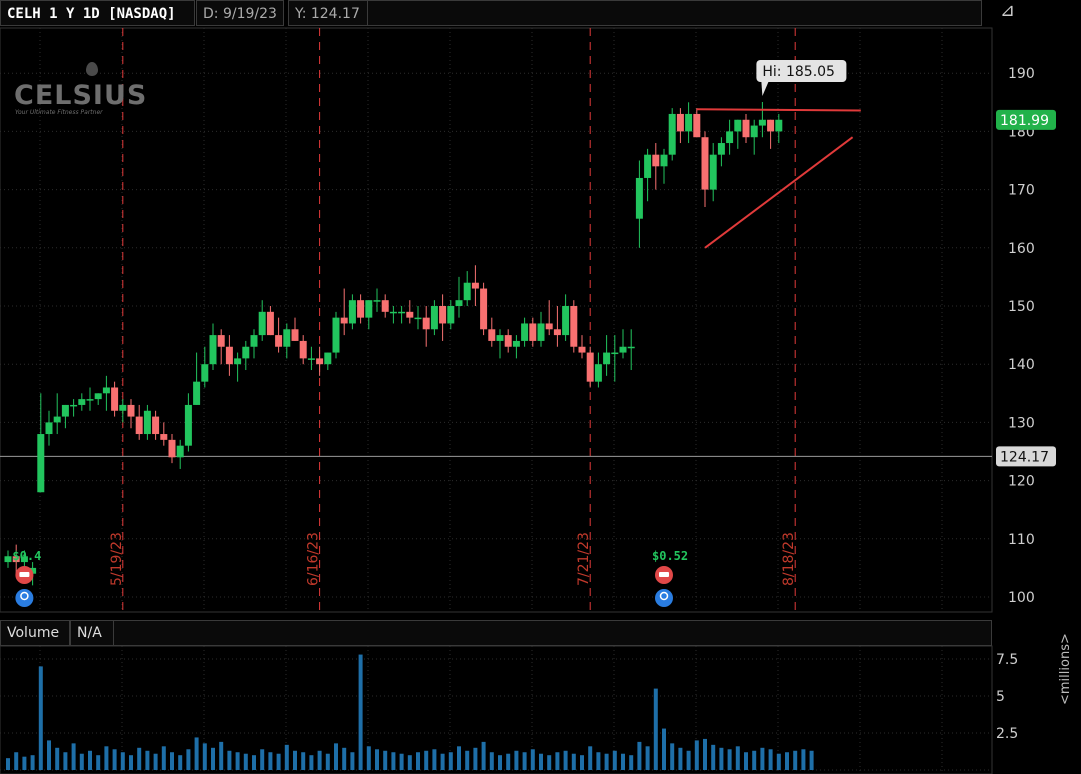 The width and height of the screenshot is (1081, 774). Describe the element at coordinates (584, 559) in the screenshot. I see `date-marker-label: 7/21/23` at that location.